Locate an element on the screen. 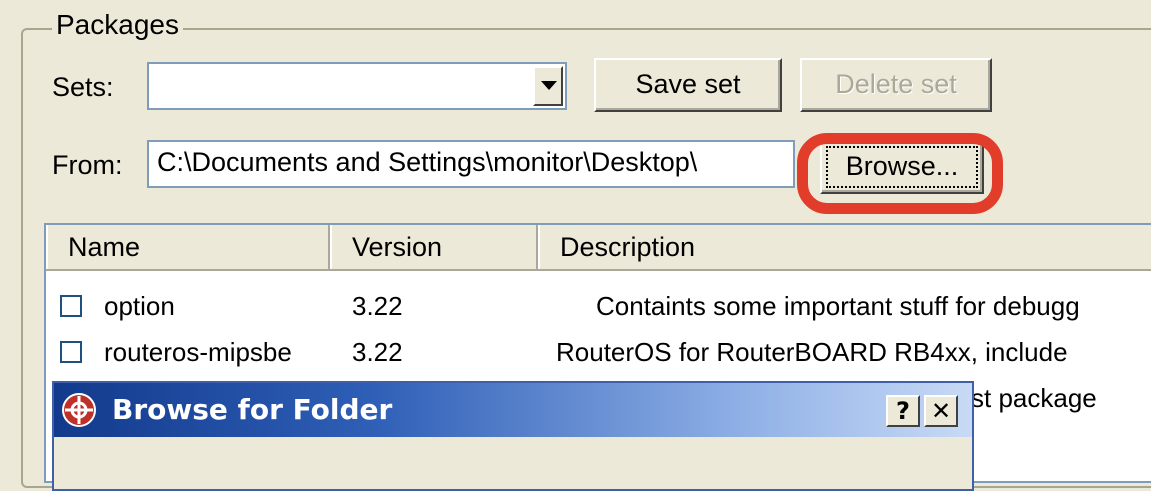 The width and height of the screenshot is (1151, 491). sets-label: Sets: is located at coordinates (83, 87).